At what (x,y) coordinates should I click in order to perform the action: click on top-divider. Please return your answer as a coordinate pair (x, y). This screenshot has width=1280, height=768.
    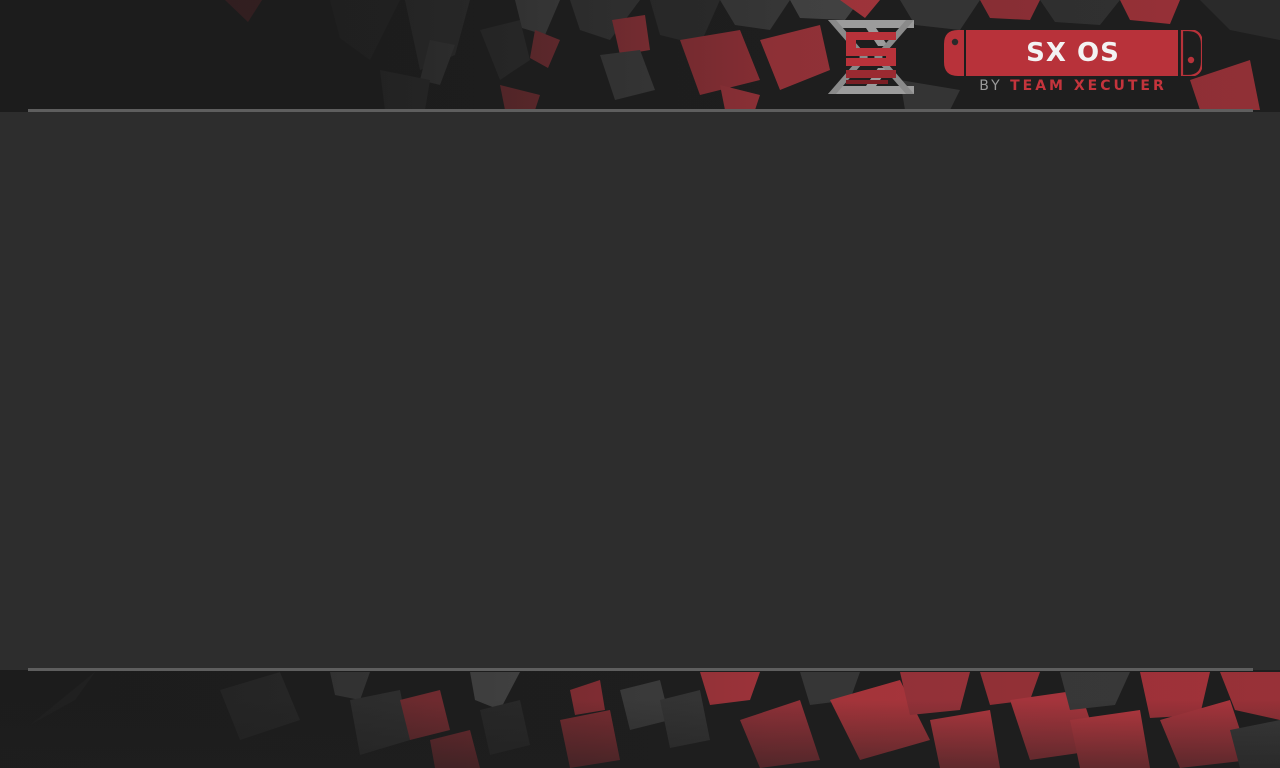
    Looking at the image, I should click on (640, 110).